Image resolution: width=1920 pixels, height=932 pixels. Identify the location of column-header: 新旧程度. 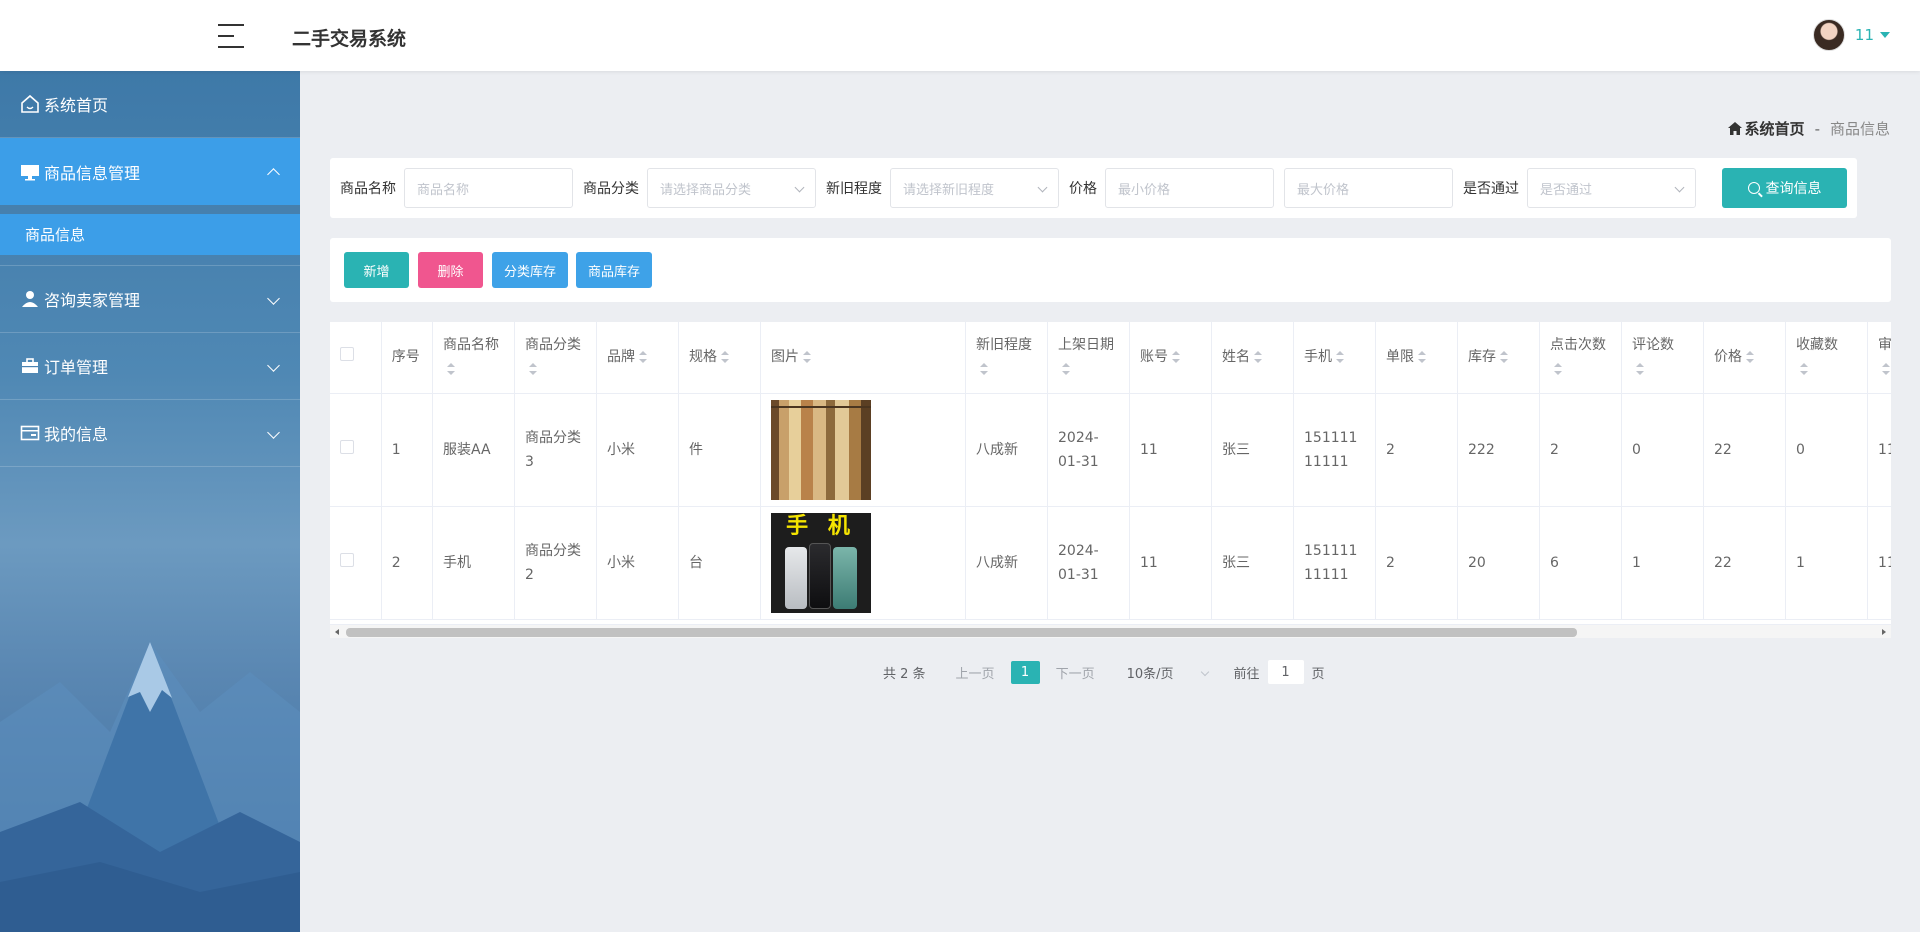
(1006, 358).